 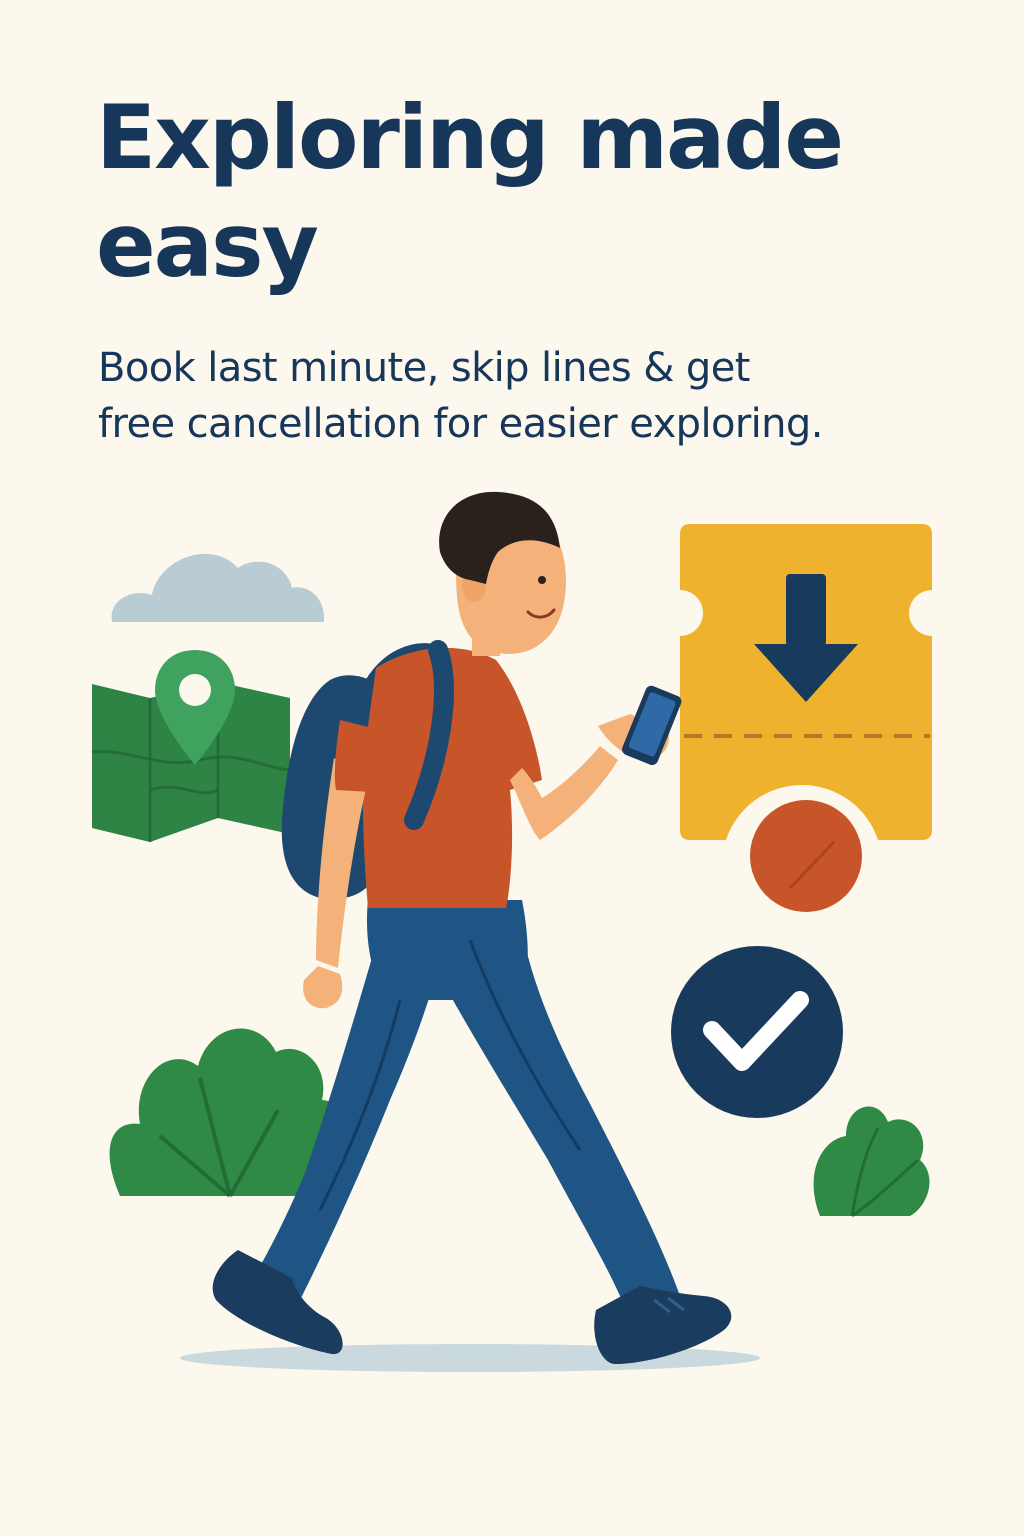 I want to click on bush-right-icon, so click(x=871, y=1162).